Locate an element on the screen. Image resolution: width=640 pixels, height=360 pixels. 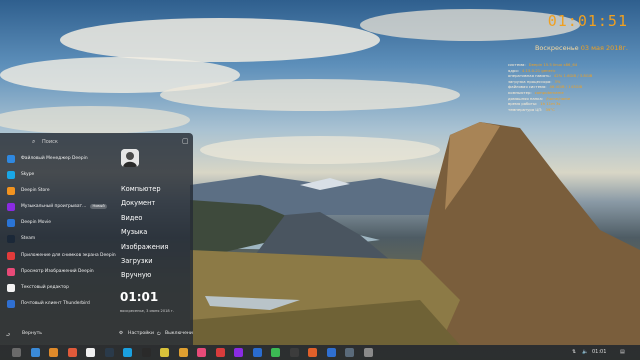
app-list-item: Файловый Менеджер Deepin is located at coordinates (55, 161).